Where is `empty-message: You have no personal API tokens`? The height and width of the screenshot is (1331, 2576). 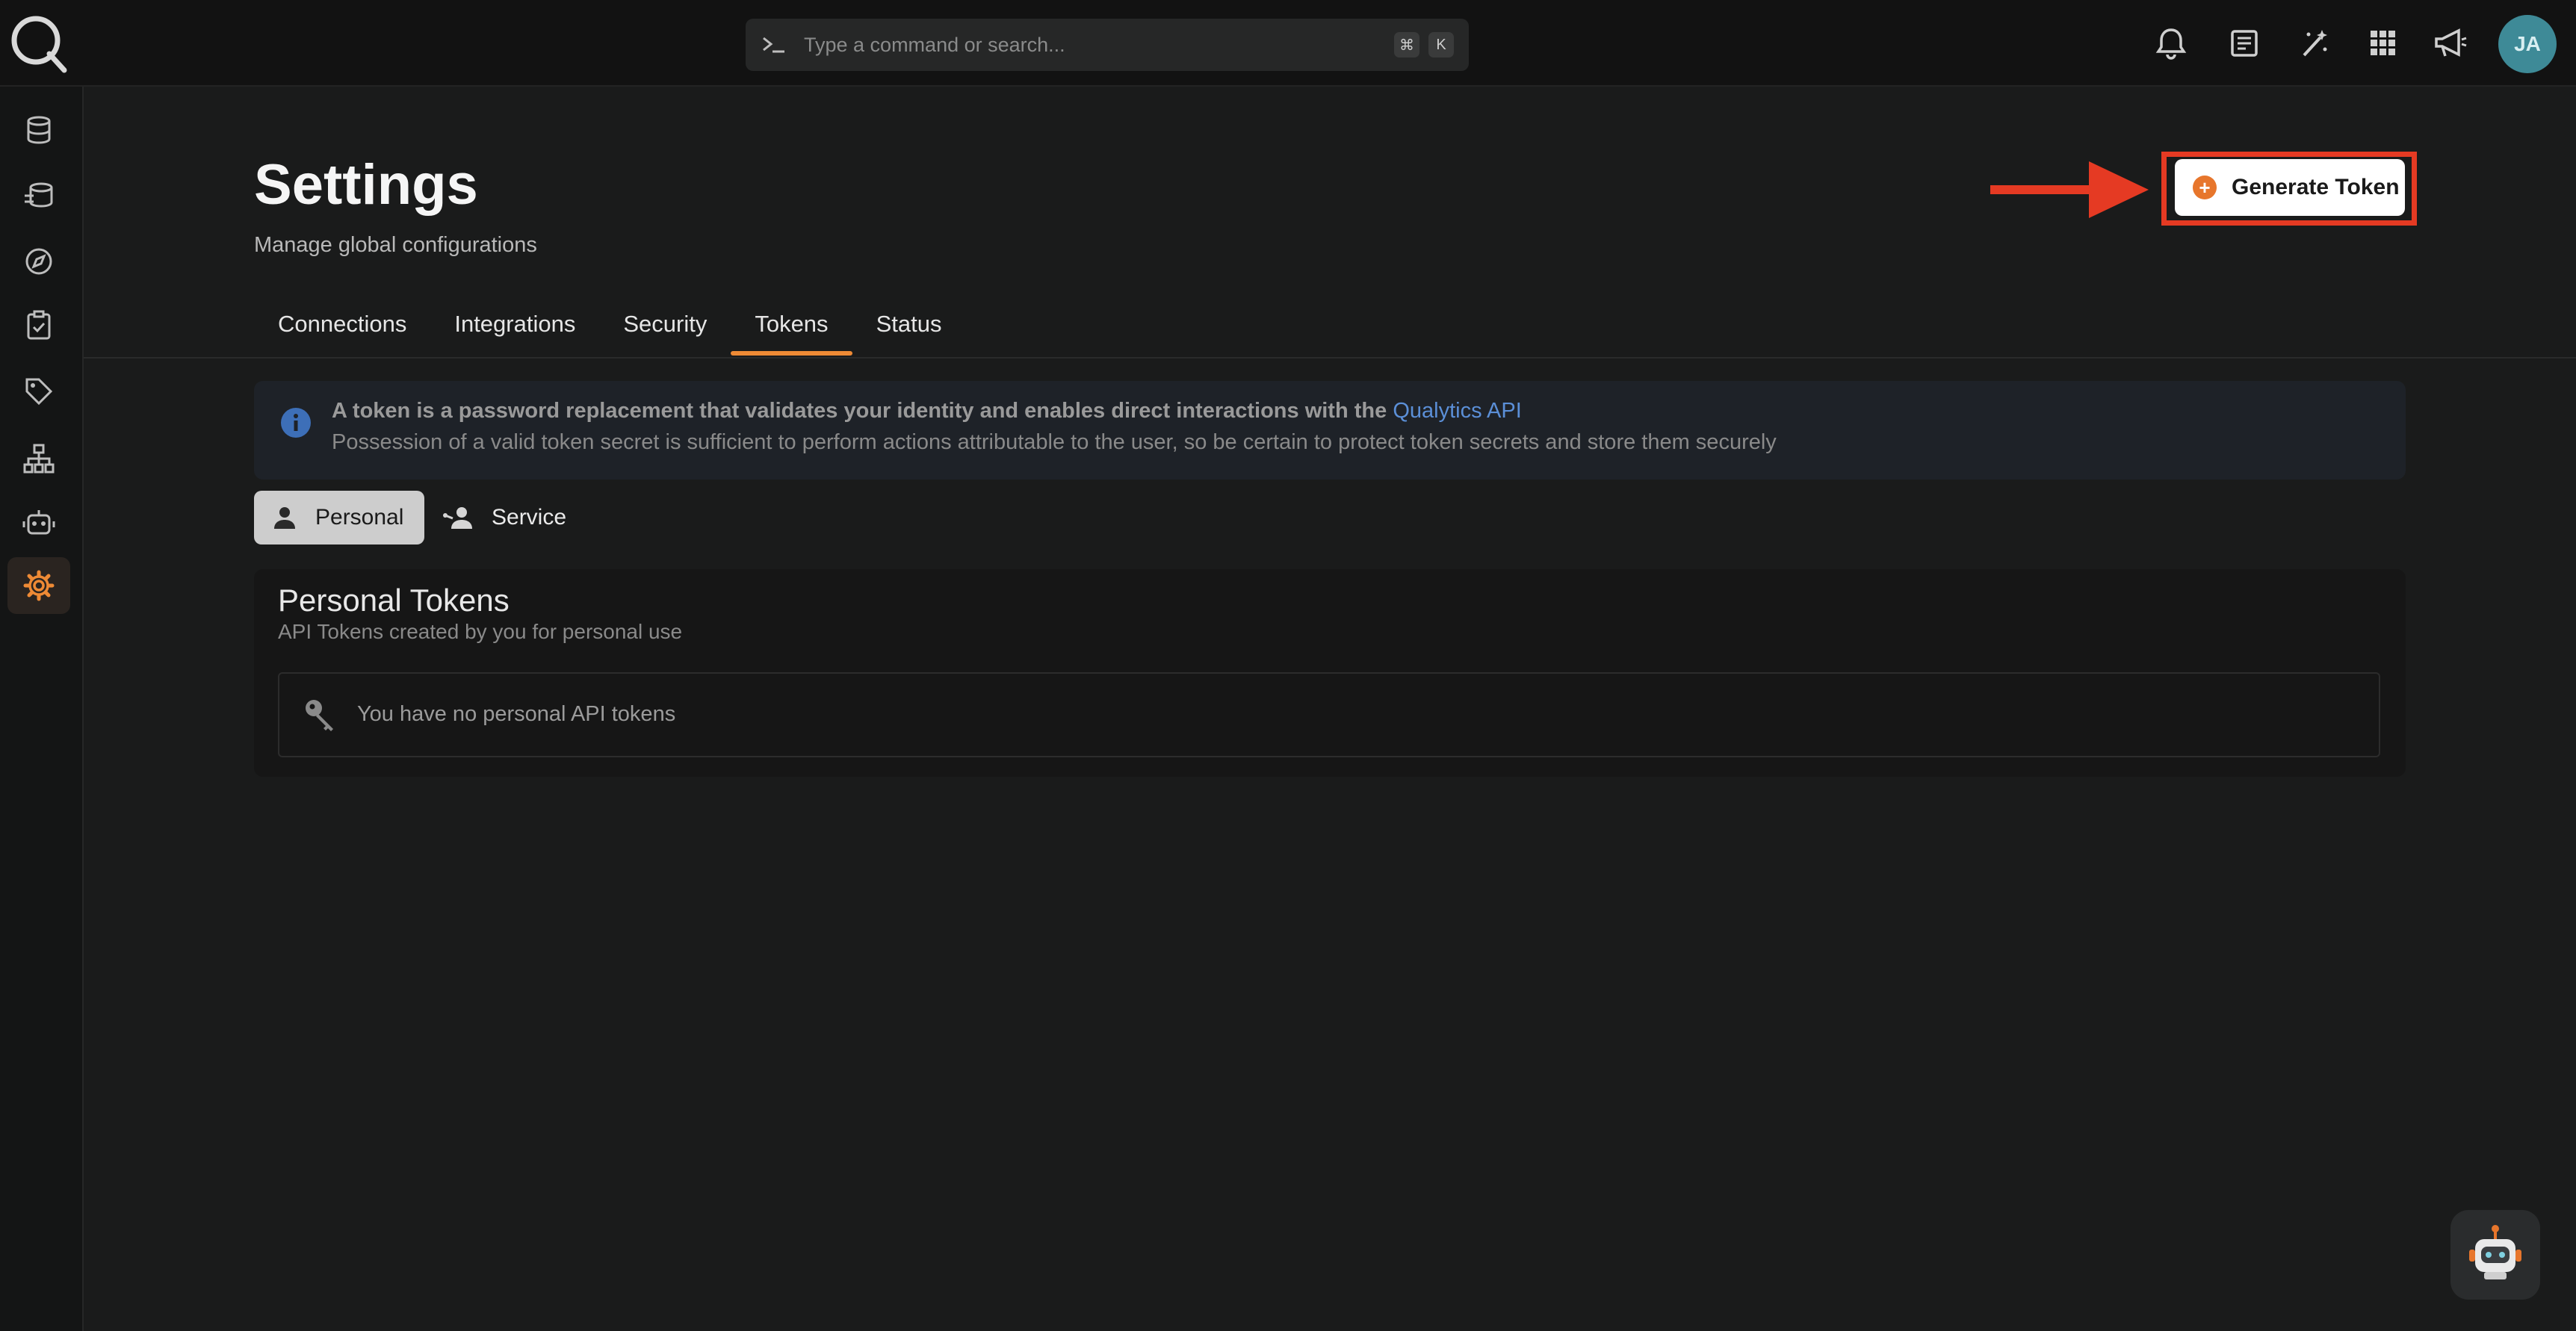
empty-message: You have no personal API tokens is located at coordinates (516, 714).